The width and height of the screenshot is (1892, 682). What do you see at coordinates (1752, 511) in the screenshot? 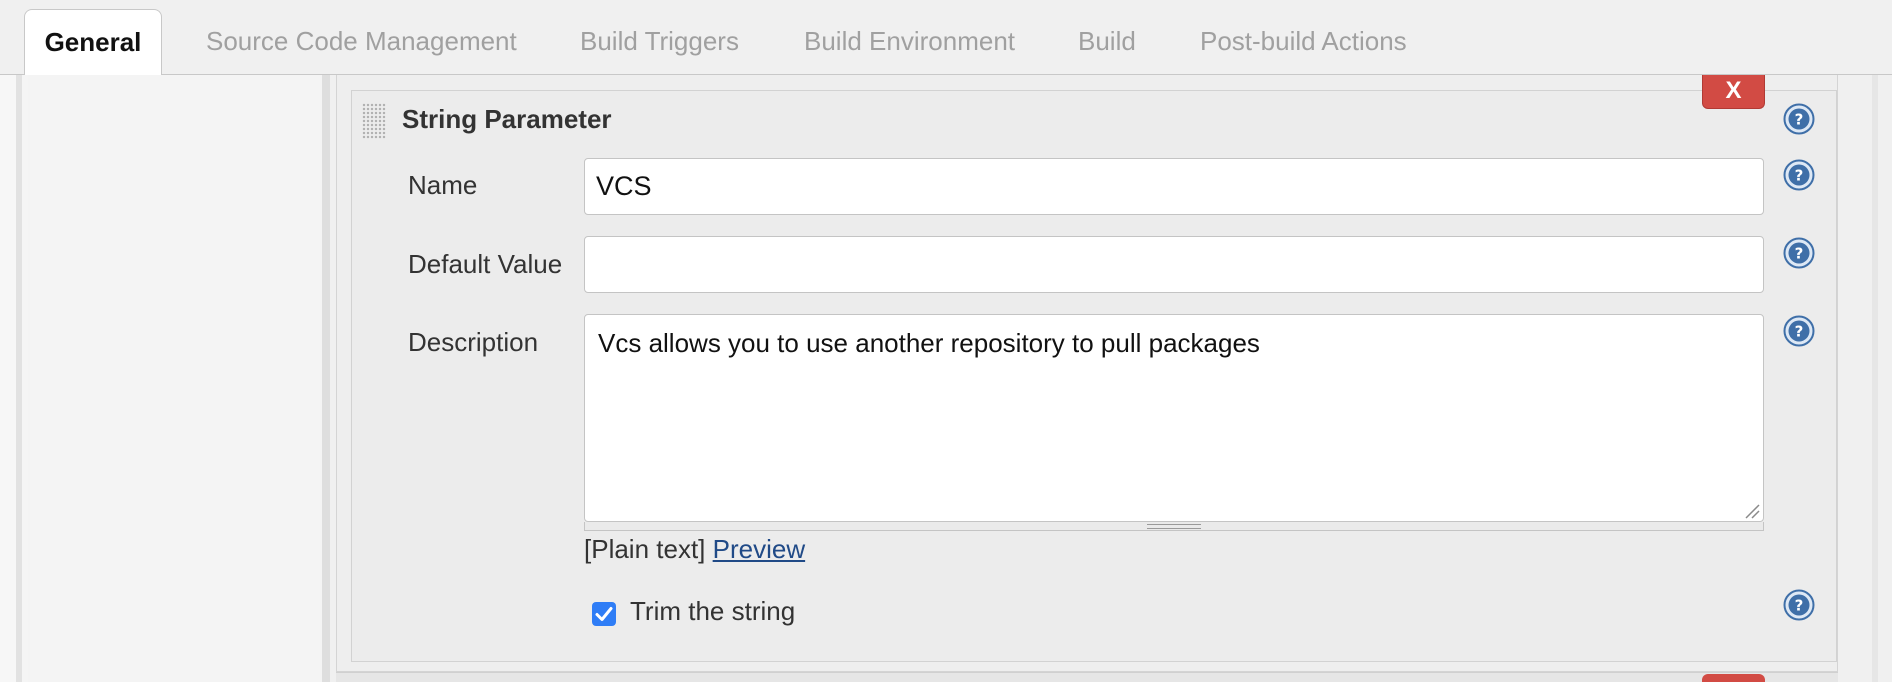
I see `resize-grip-icon` at bounding box center [1752, 511].